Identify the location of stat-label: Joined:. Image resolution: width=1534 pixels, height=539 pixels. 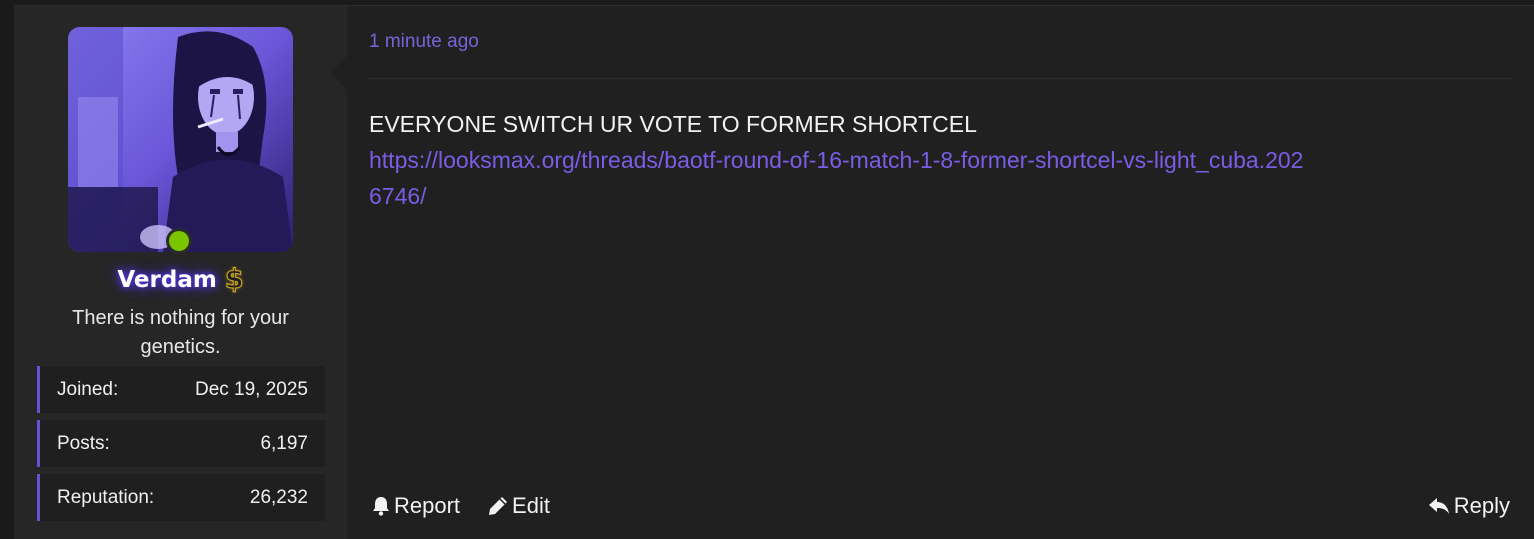
(88, 389).